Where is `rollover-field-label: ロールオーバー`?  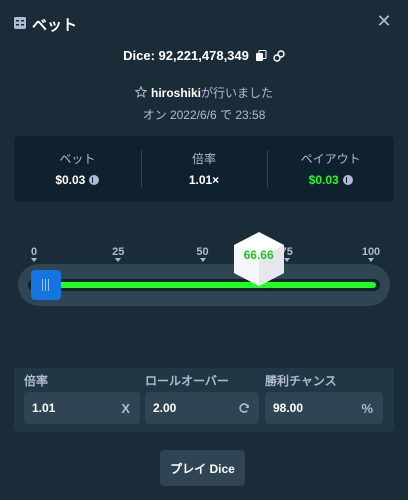
rollover-field-label: ロールオーバー is located at coordinates (187, 381).